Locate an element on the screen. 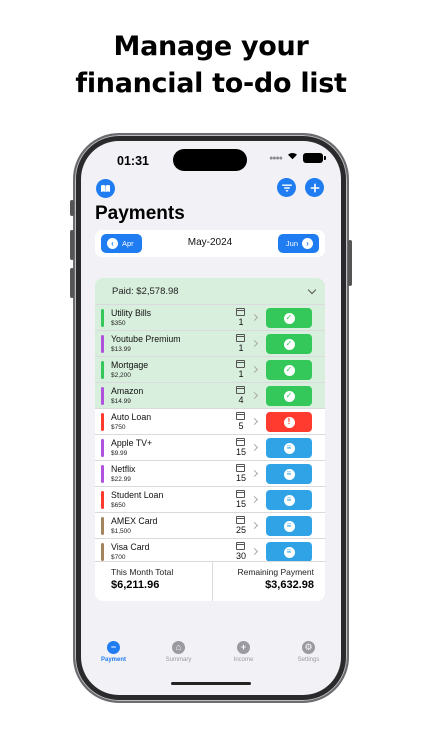 The image size is (422, 750). payment-amount: $350 is located at coordinates (118, 323).